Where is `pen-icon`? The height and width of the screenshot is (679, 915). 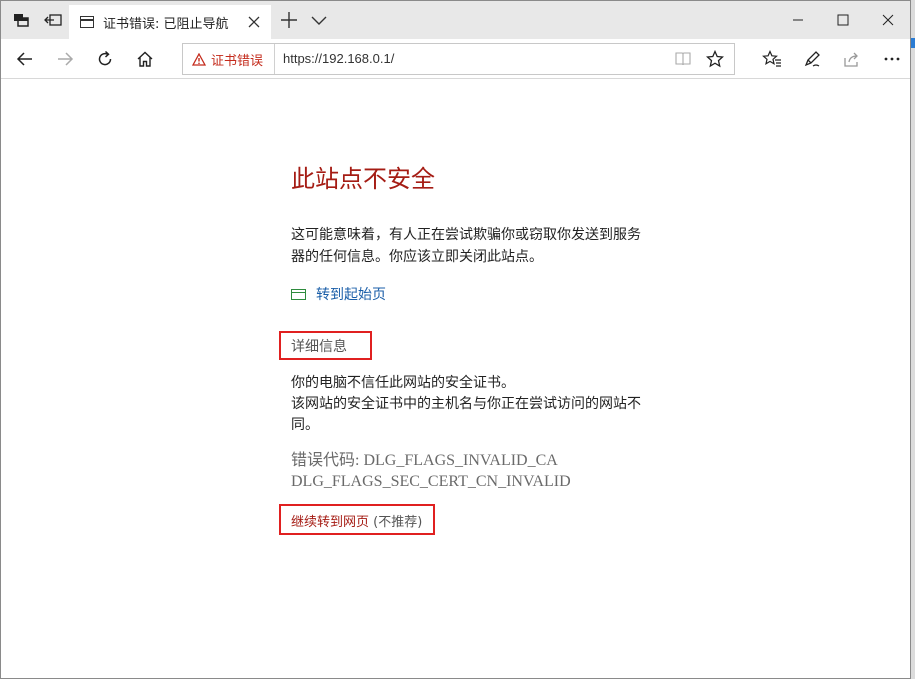 pen-icon is located at coordinates (812, 59).